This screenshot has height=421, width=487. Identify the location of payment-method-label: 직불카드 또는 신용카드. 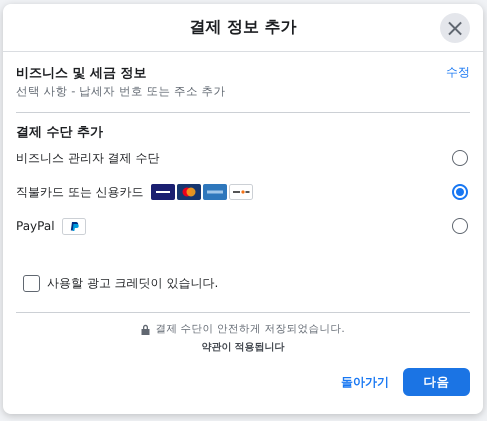
(80, 192).